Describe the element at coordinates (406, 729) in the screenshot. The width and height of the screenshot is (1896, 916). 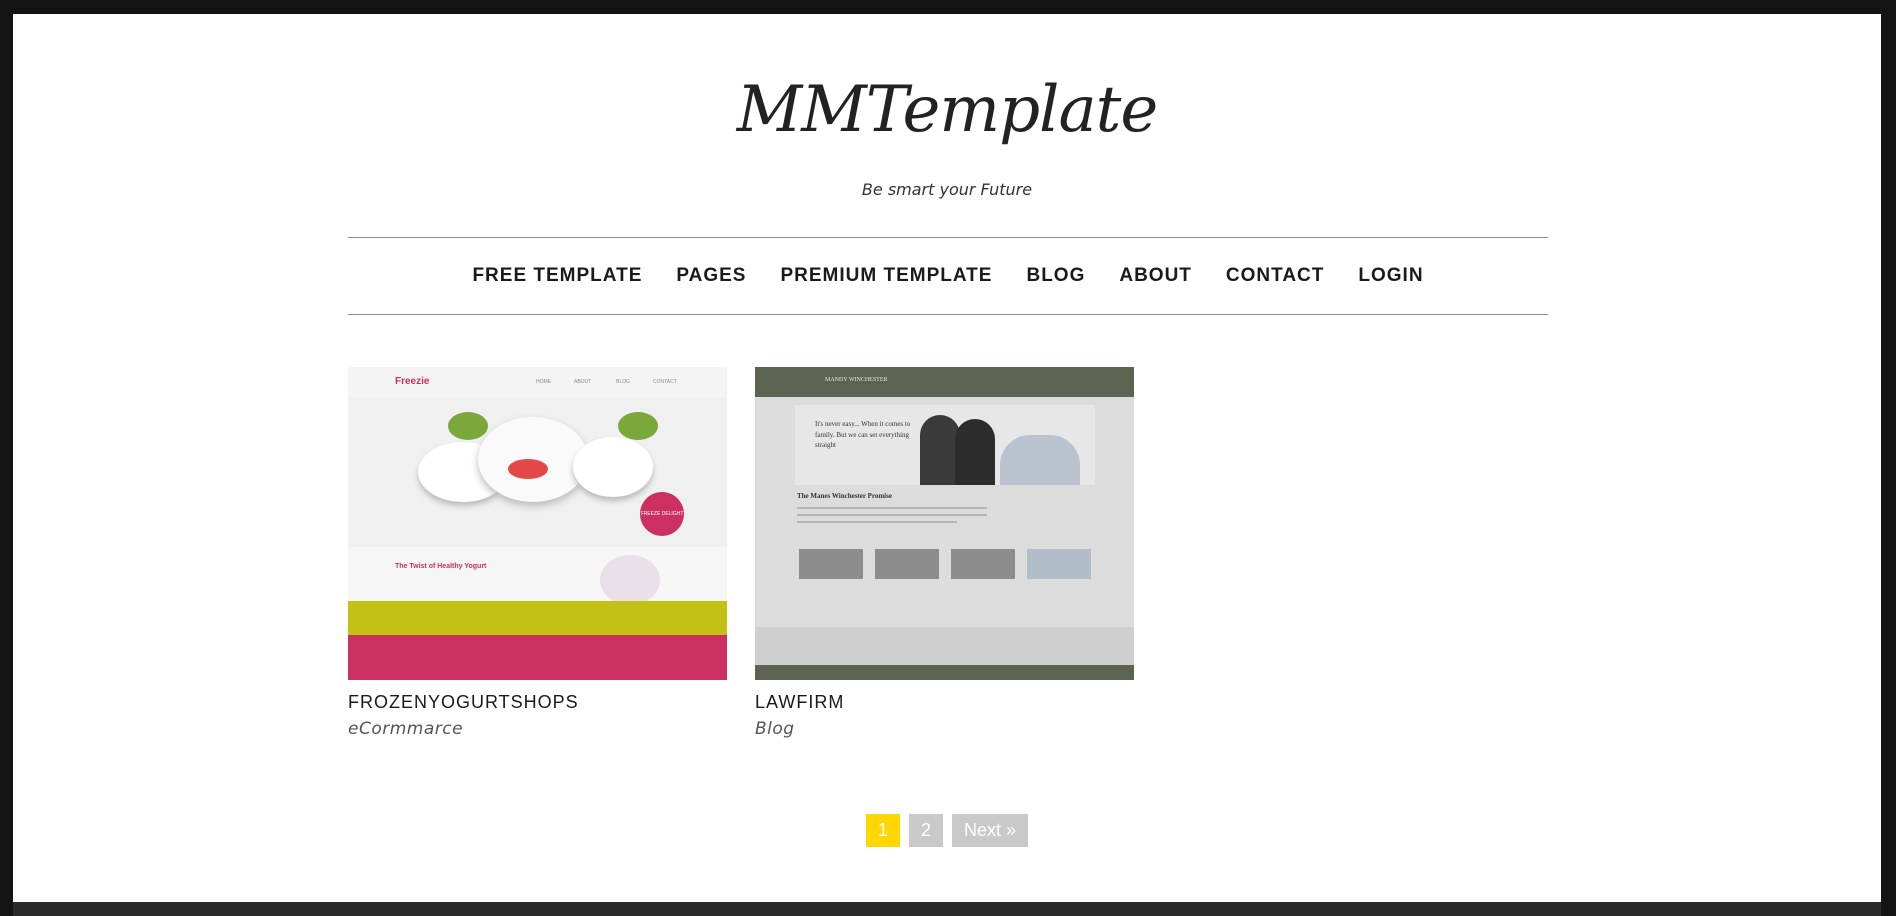
I see `template-category: eCormmarce` at that location.